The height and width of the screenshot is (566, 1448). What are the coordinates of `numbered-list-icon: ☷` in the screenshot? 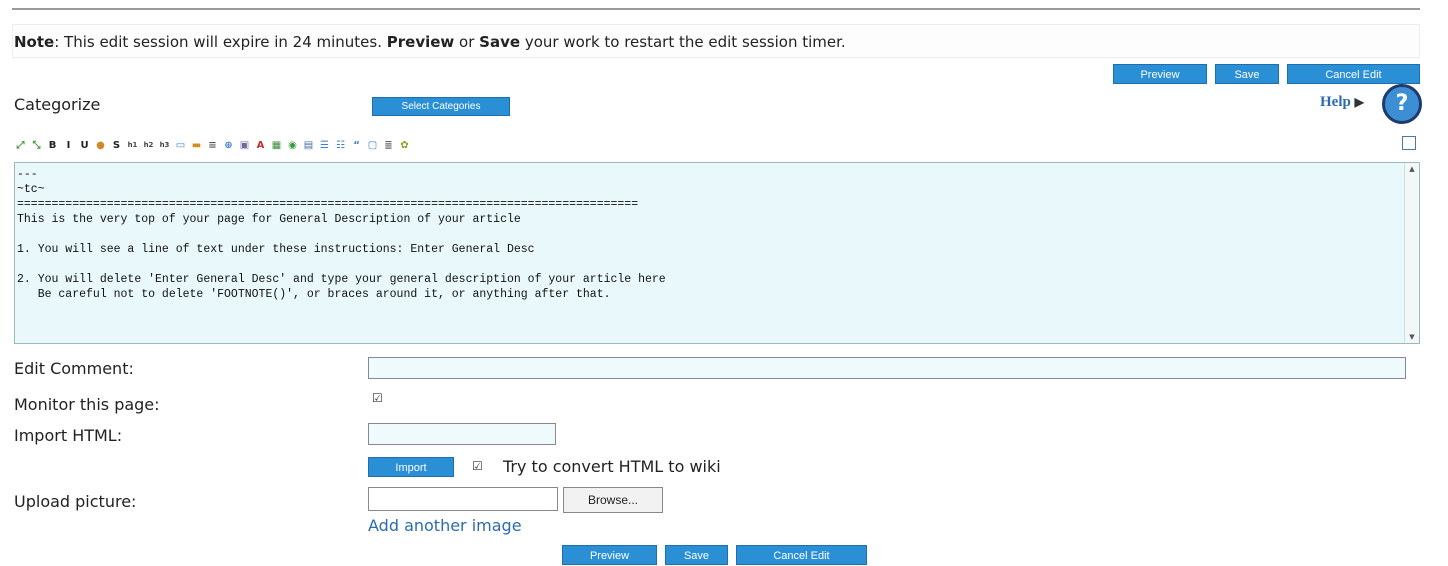 It's located at (340, 145).